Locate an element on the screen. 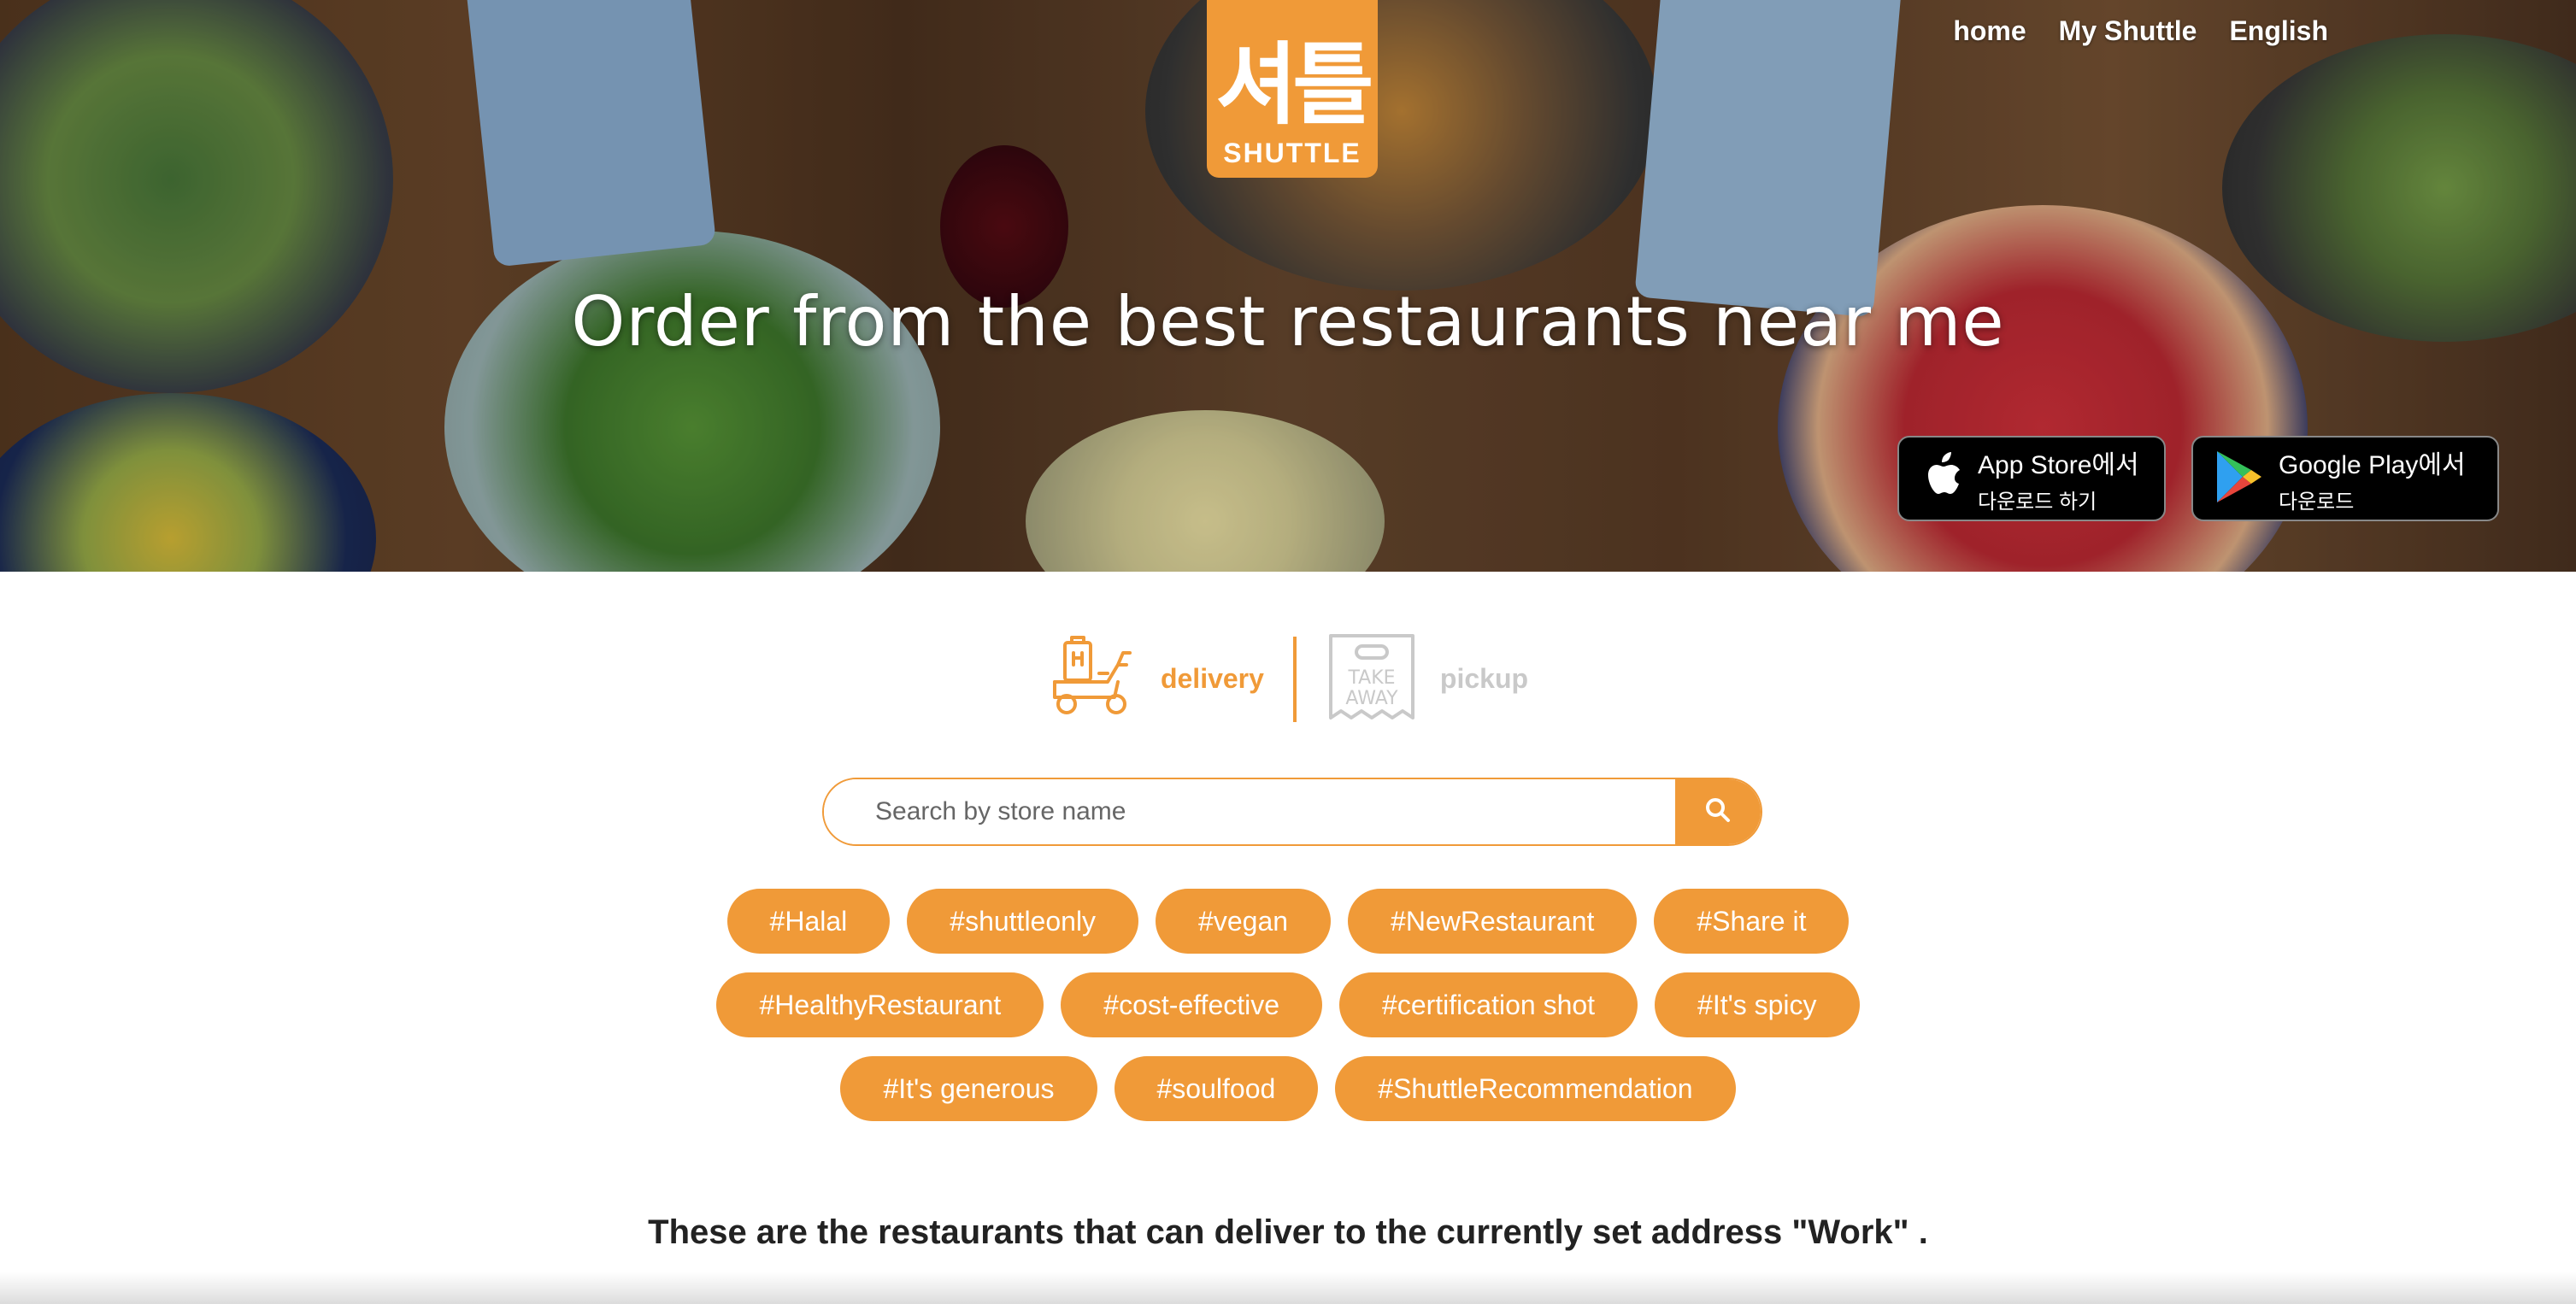 This screenshot has width=2576, height=1304. google-play-icon is located at coordinates (2238, 478).